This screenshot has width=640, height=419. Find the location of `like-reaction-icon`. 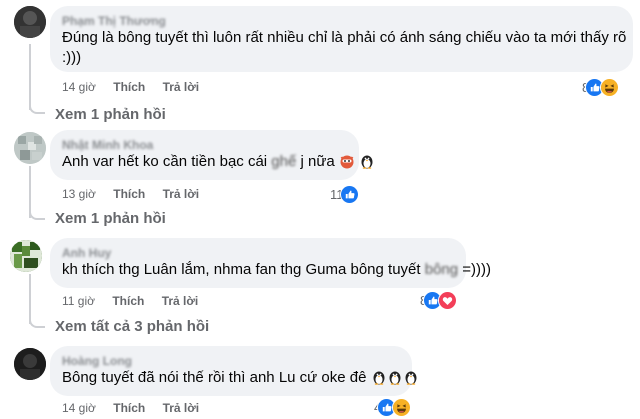

like-reaction-icon is located at coordinates (349, 194).